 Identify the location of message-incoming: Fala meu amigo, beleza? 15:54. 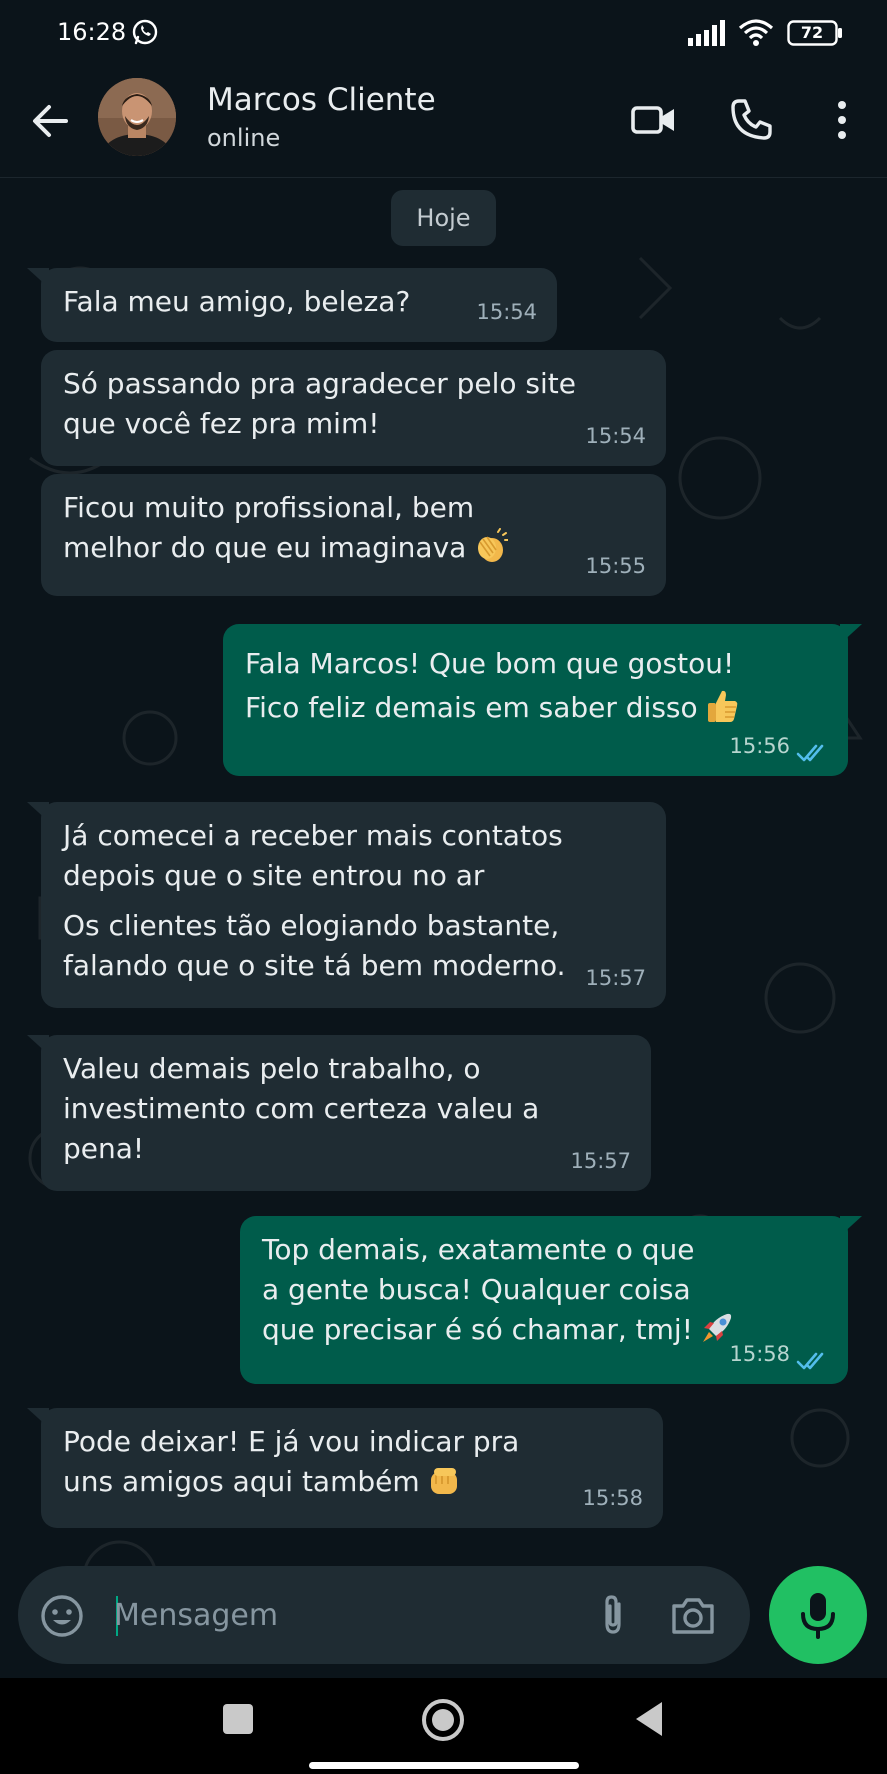
(292, 305).